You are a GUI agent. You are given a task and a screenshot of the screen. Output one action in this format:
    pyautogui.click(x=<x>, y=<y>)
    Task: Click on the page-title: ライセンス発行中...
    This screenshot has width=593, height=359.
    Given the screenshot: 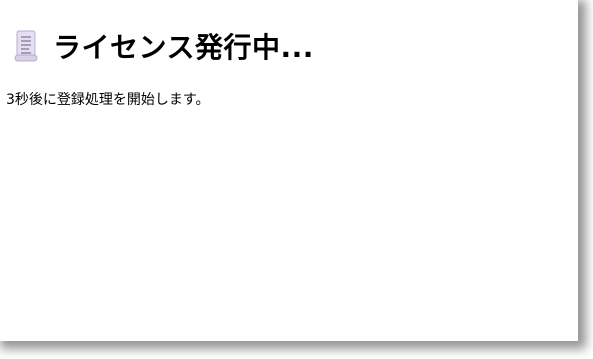 What is the action you would take?
    pyautogui.click(x=183, y=47)
    